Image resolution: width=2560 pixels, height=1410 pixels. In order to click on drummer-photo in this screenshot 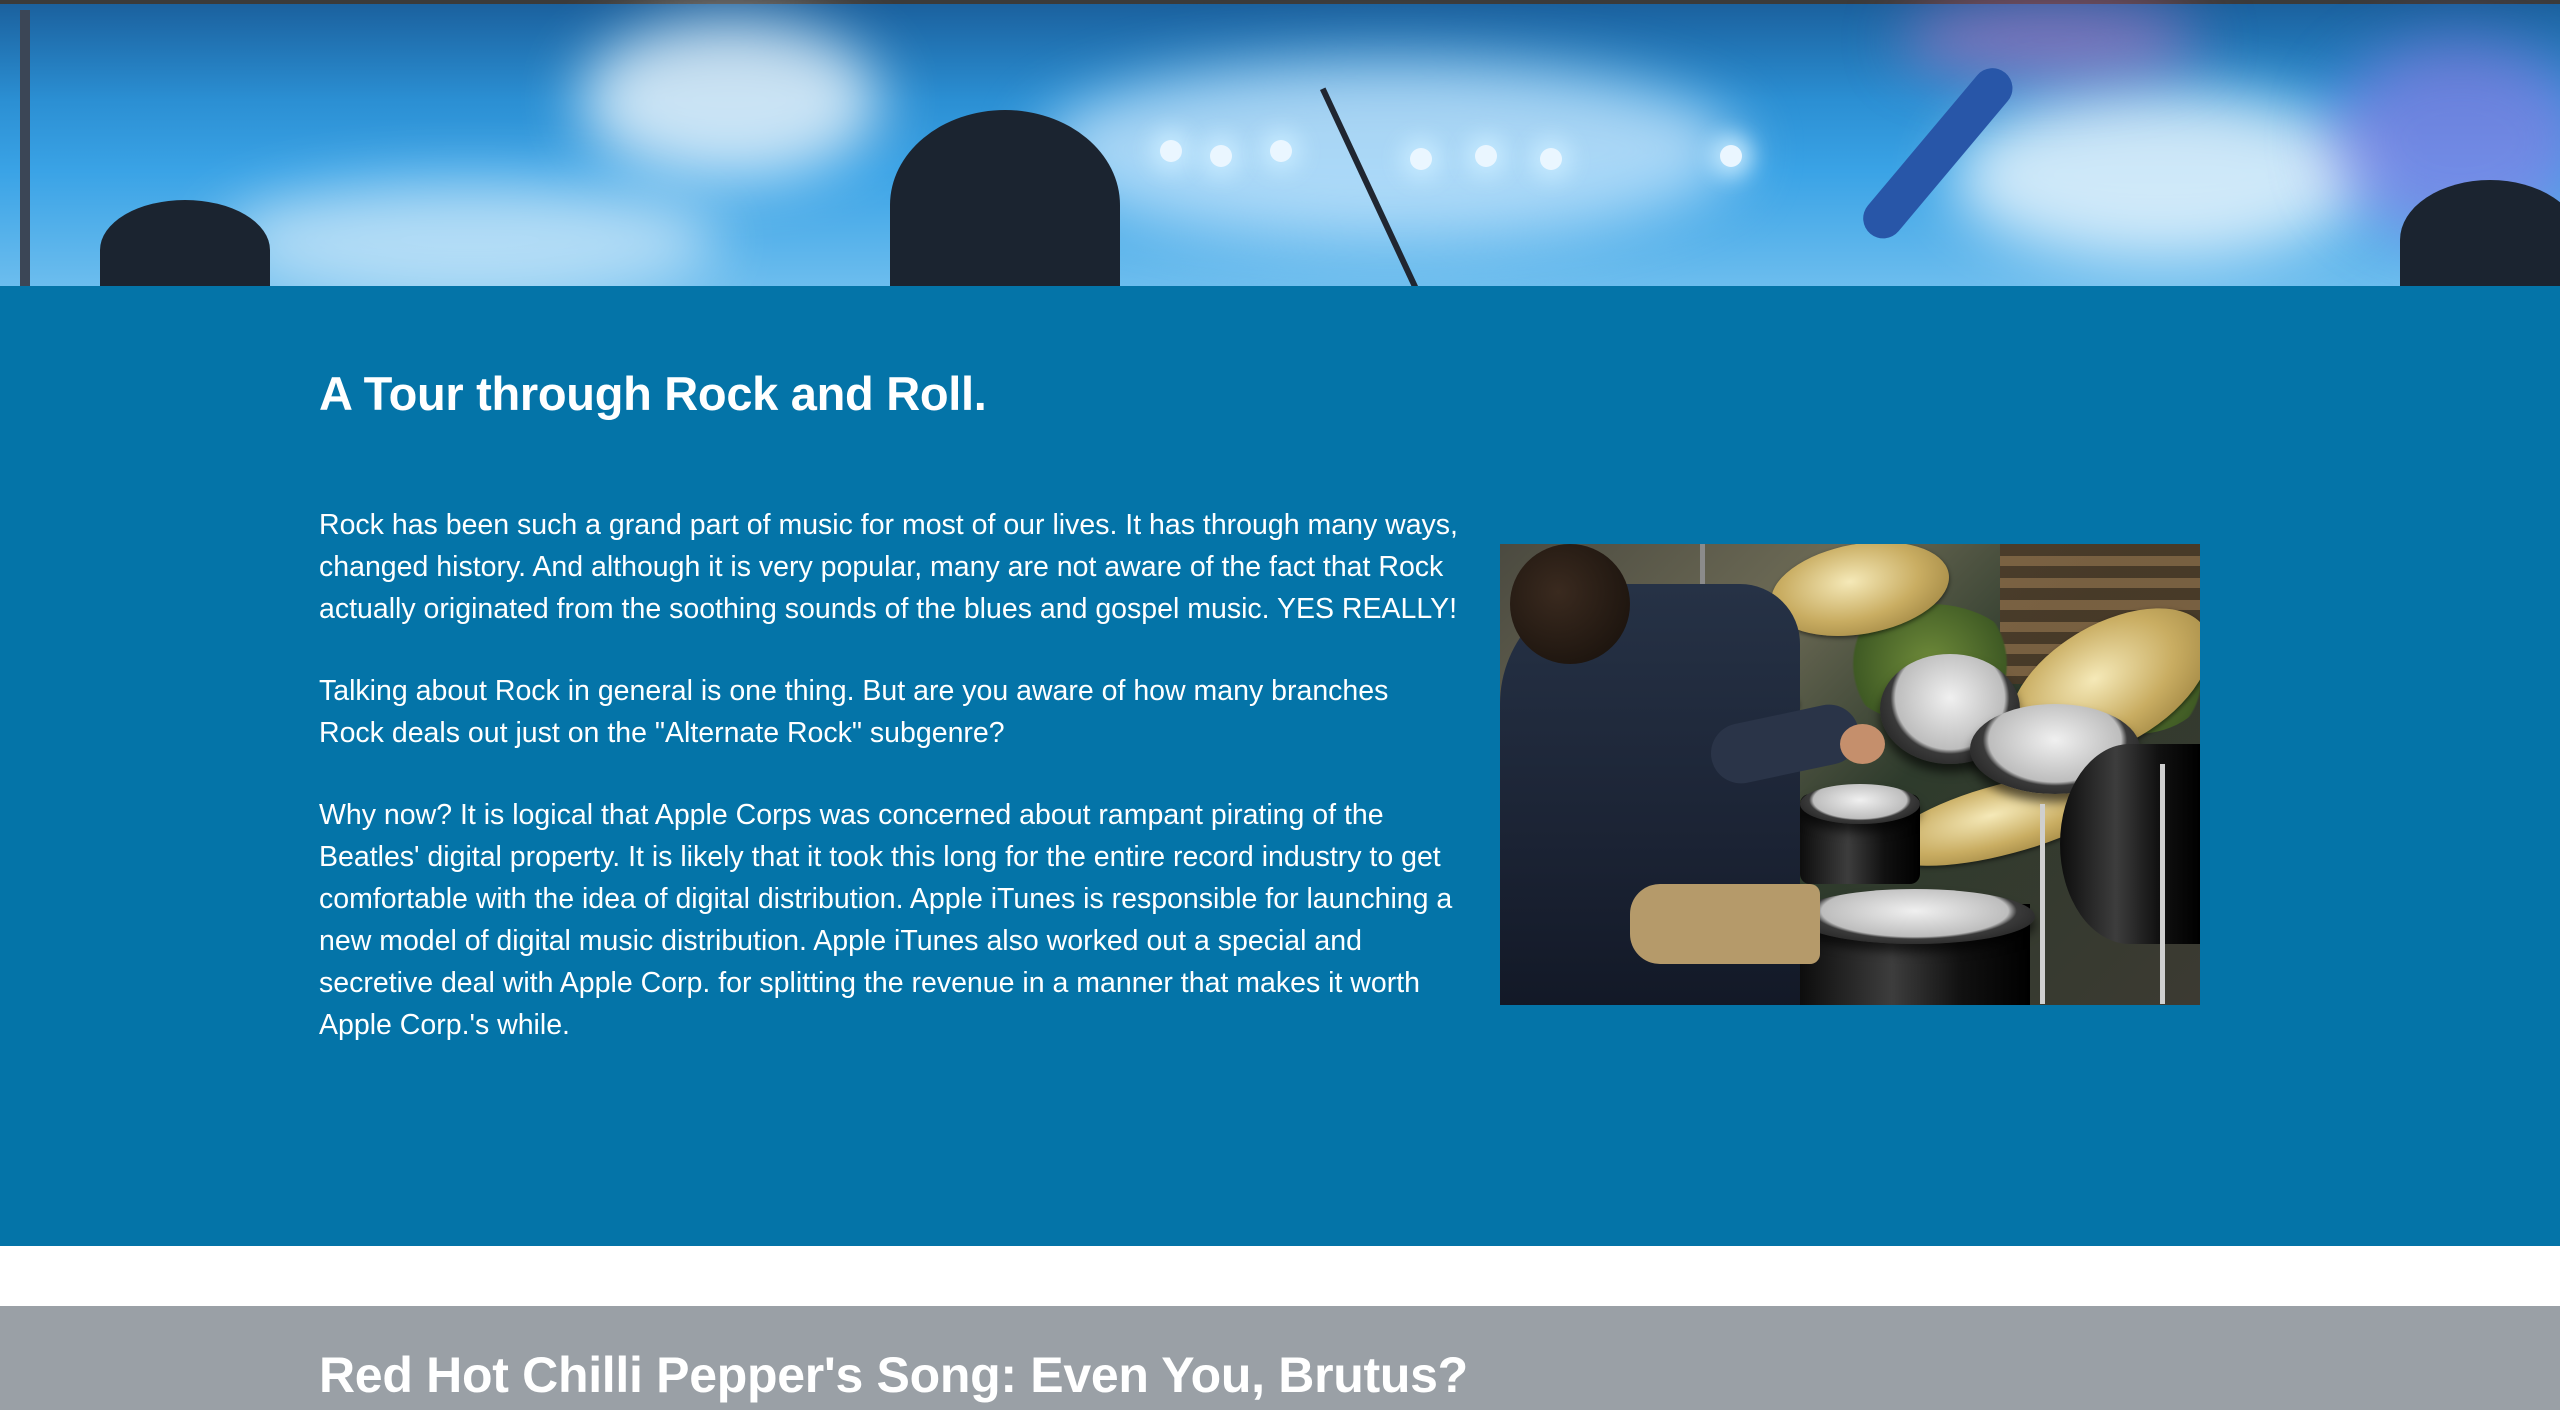, I will do `click(1850, 774)`.